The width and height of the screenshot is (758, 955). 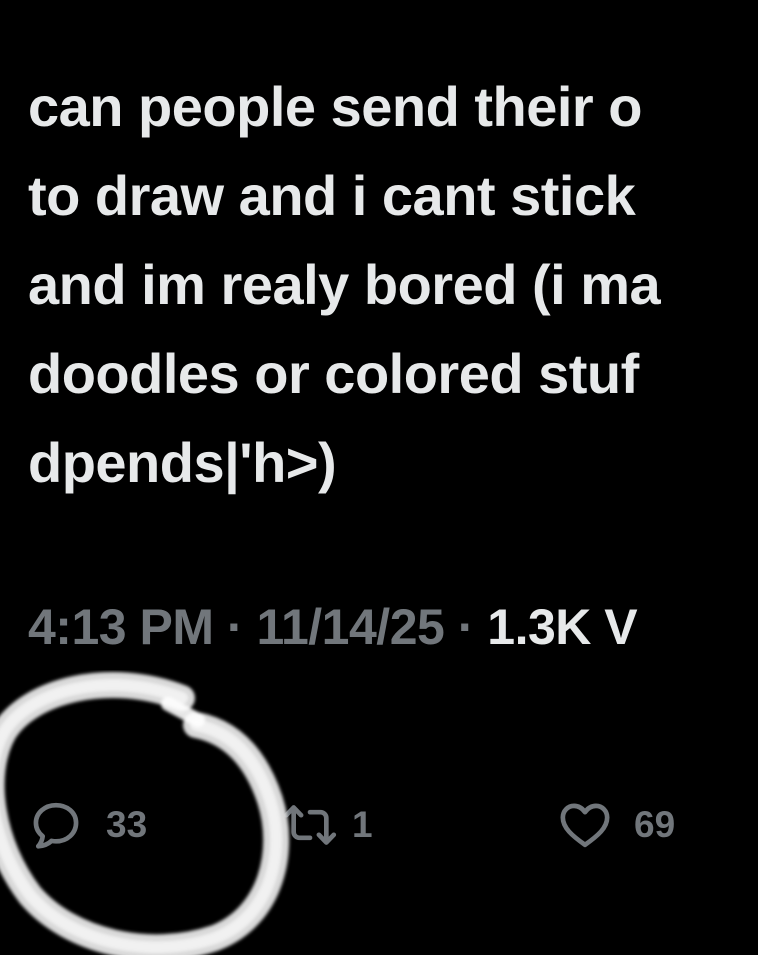 What do you see at coordinates (87, 825) in the screenshot?
I see `reply-button: 33` at bounding box center [87, 825].